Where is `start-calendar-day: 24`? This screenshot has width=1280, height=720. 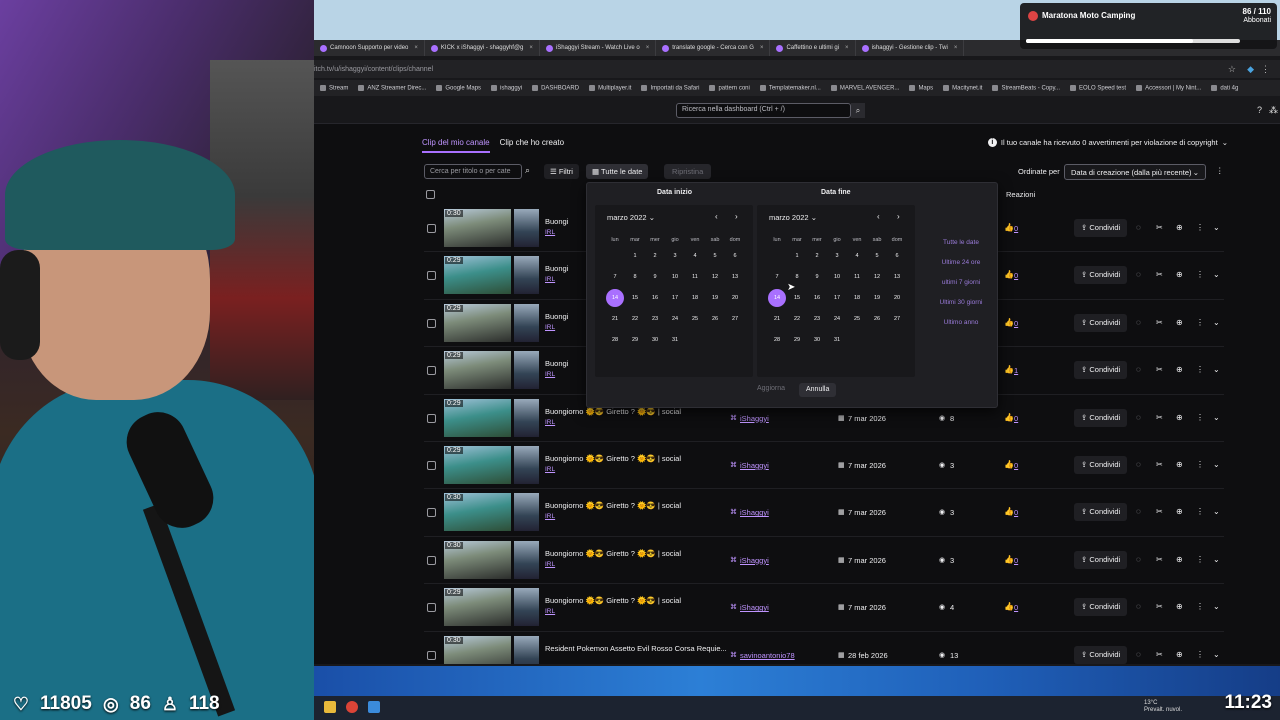
start-calendar-day: 24 is located at coordinates (675, 319).